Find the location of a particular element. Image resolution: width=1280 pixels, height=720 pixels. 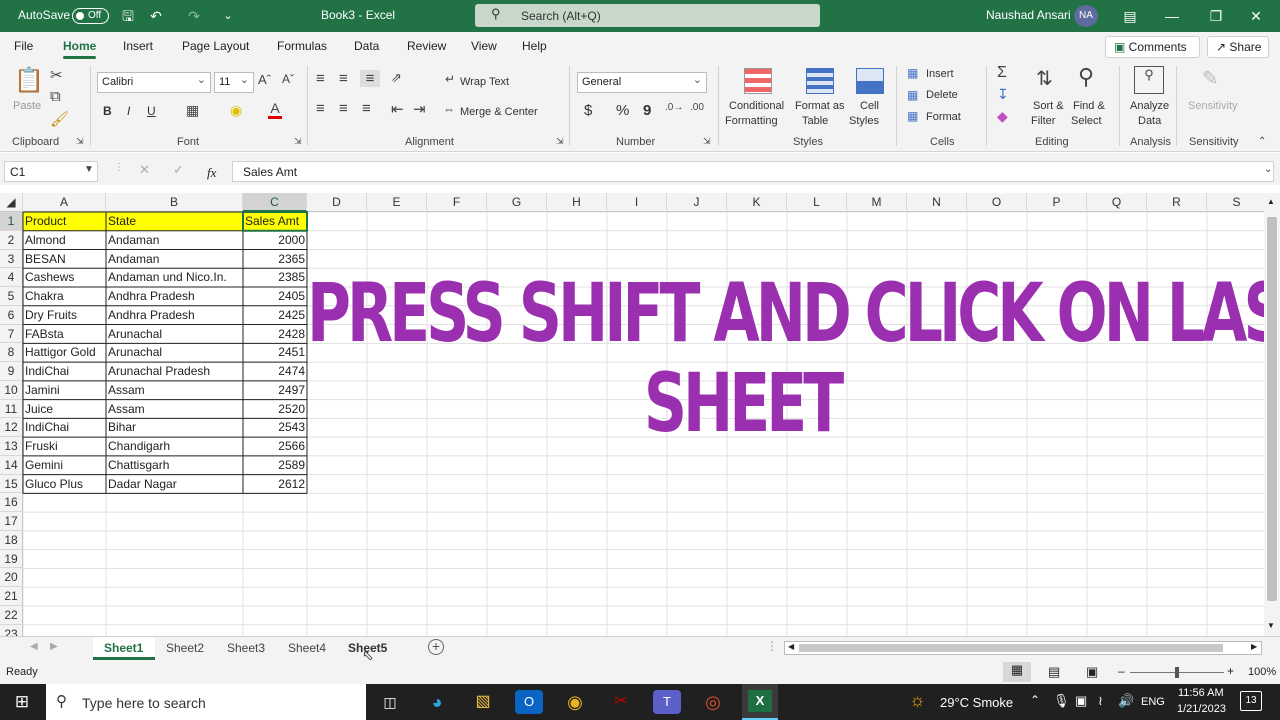

italic-button: I is located at coordinates (128, 111).